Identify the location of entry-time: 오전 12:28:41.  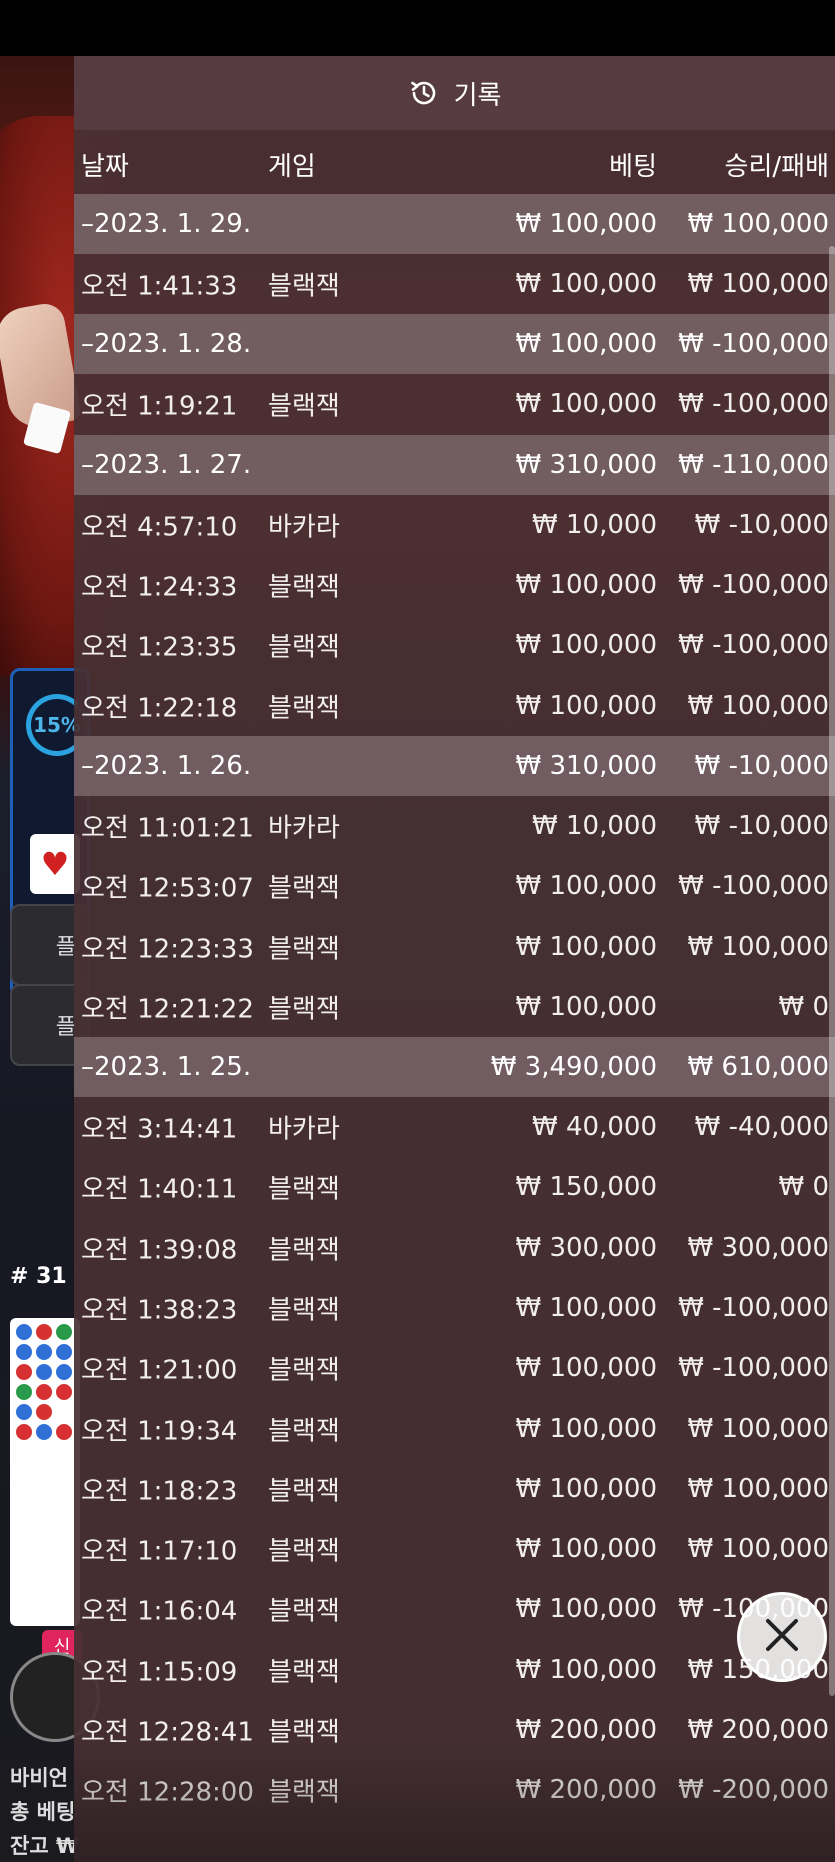
(167, 1732).